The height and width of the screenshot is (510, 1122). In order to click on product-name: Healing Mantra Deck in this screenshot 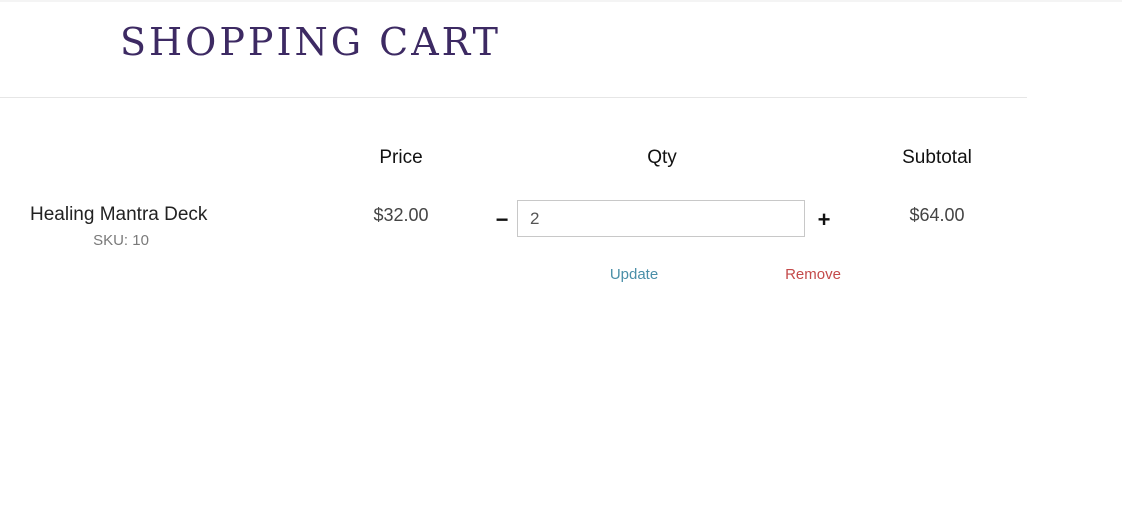, I will do `click(118, 215)`.